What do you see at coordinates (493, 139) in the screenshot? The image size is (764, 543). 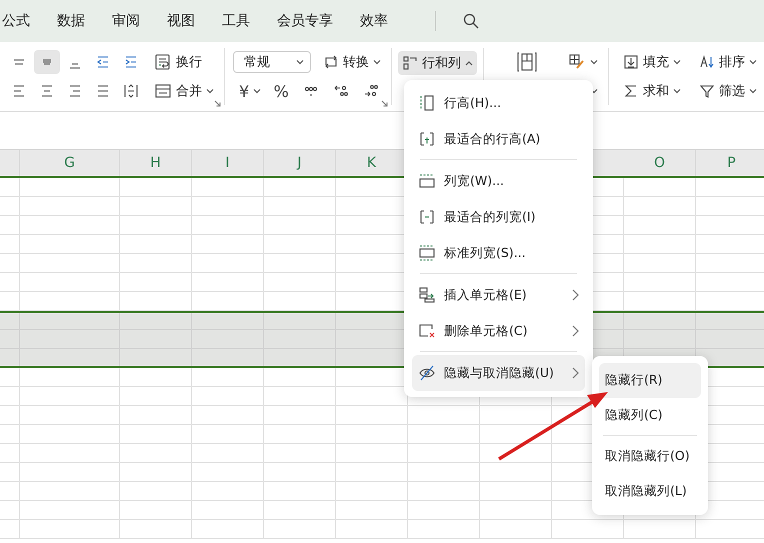 I see `menu-item-label: 最适合的行高(A)` at bounding box center [493, 139].